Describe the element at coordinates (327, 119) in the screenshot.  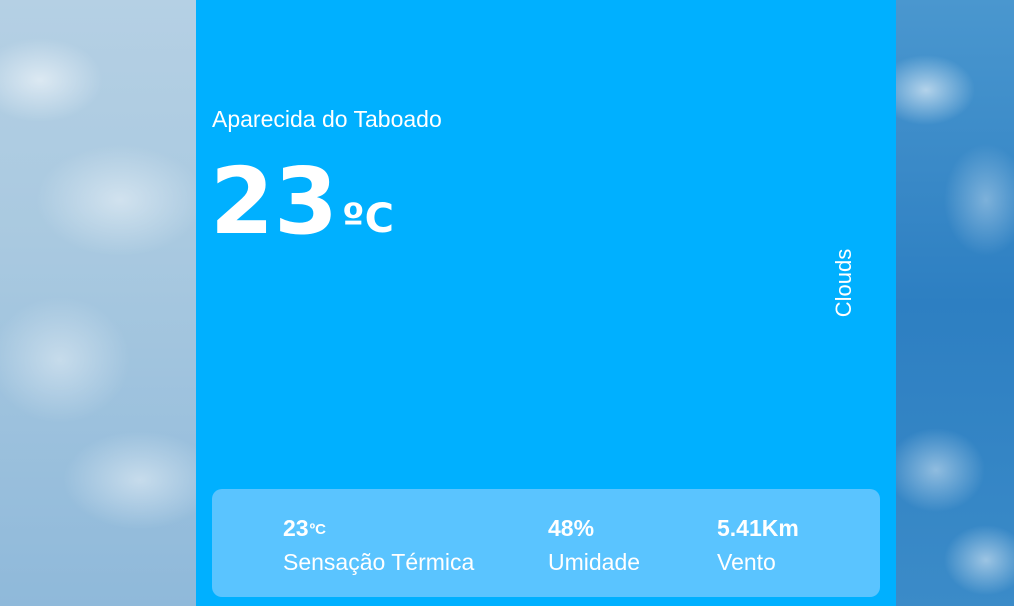
I see `city-name: Aparecida do Taboado` at that location.